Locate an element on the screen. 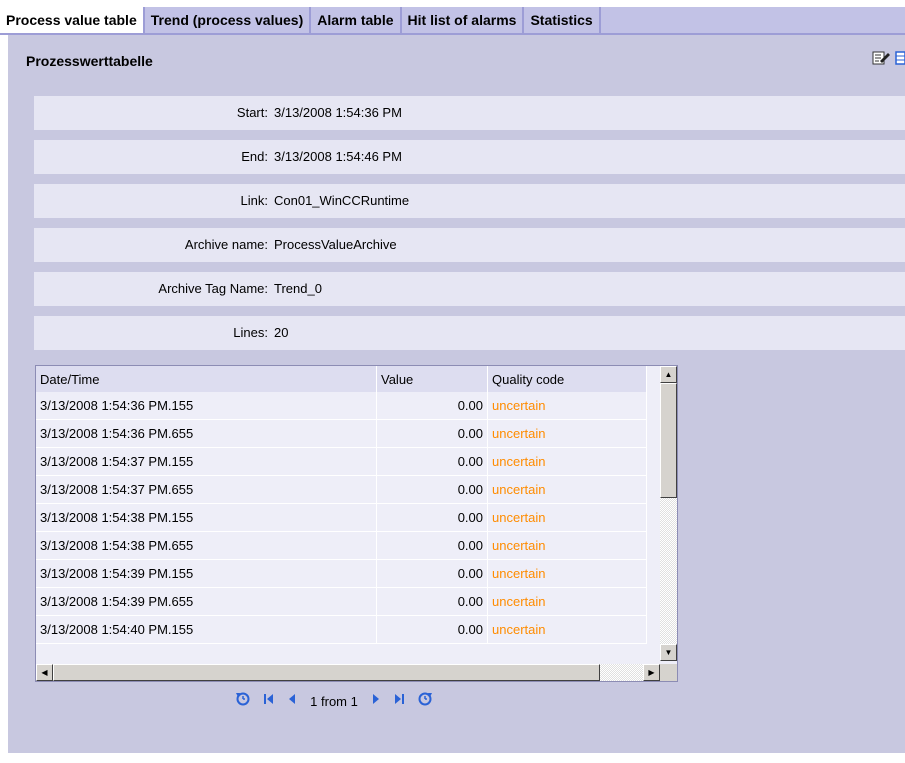 The width and height of the screenshot is (905, 763). info-value: 3/13/2008 1:54:36 PM is located at coordinates (338, 112).